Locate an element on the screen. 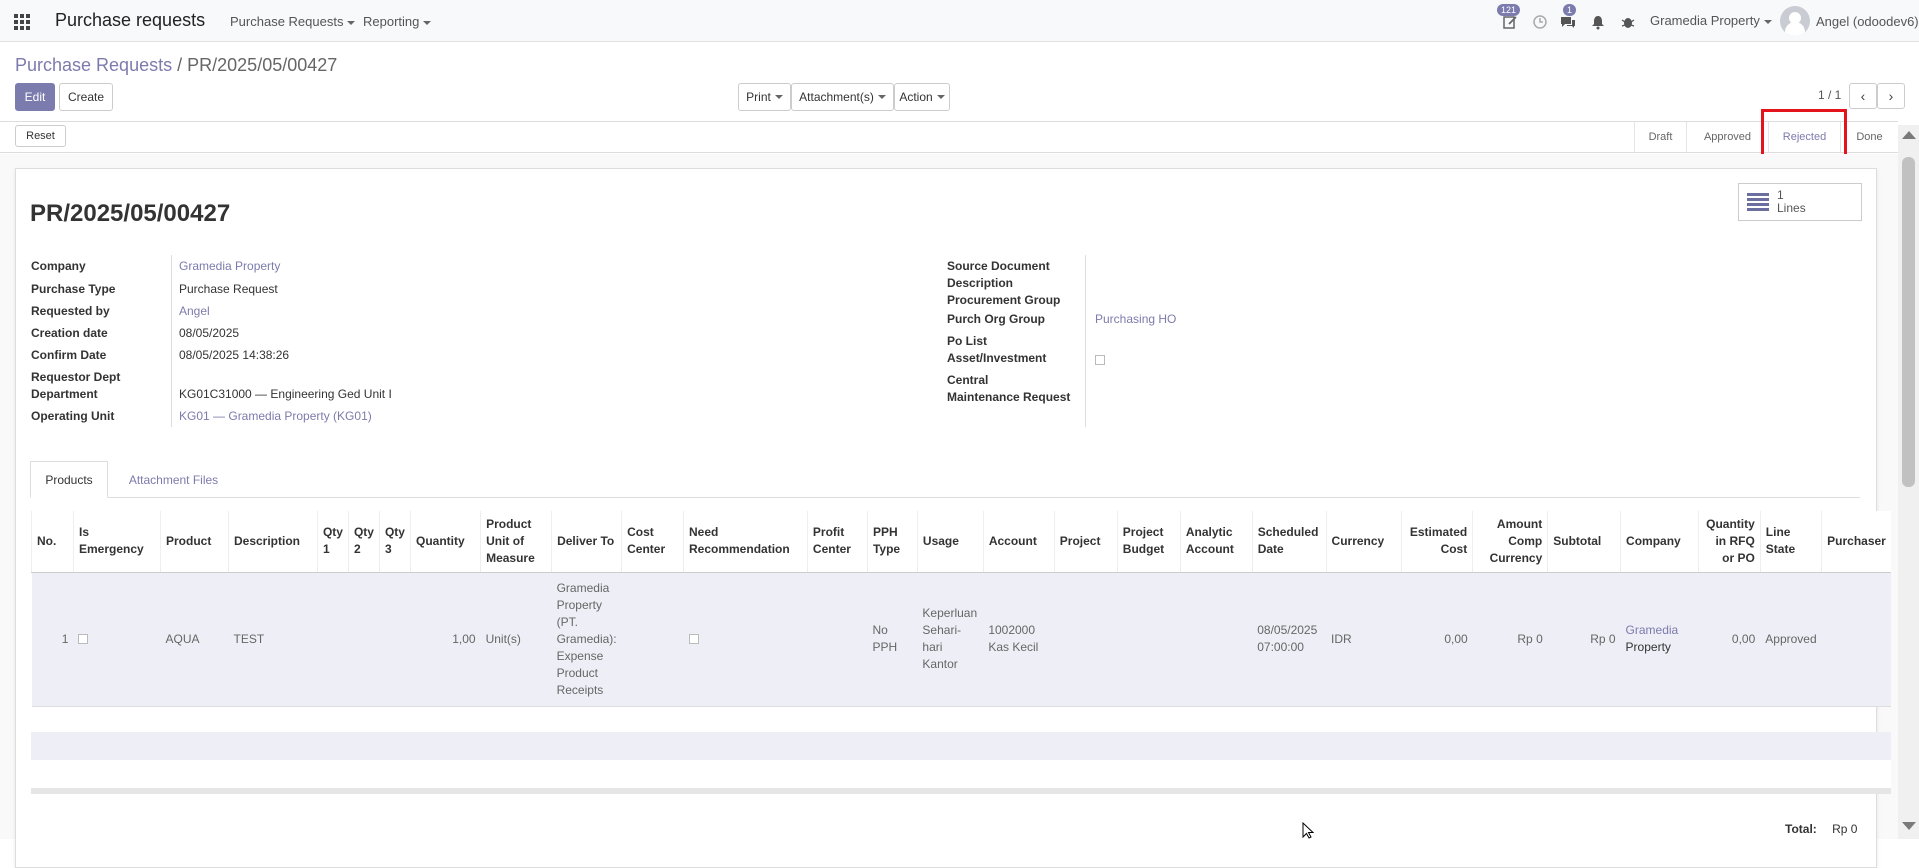 This screenshot has height=868, width=1919. col-scheduled-date: Scheduled Date is located at coordinates (1289, 542).